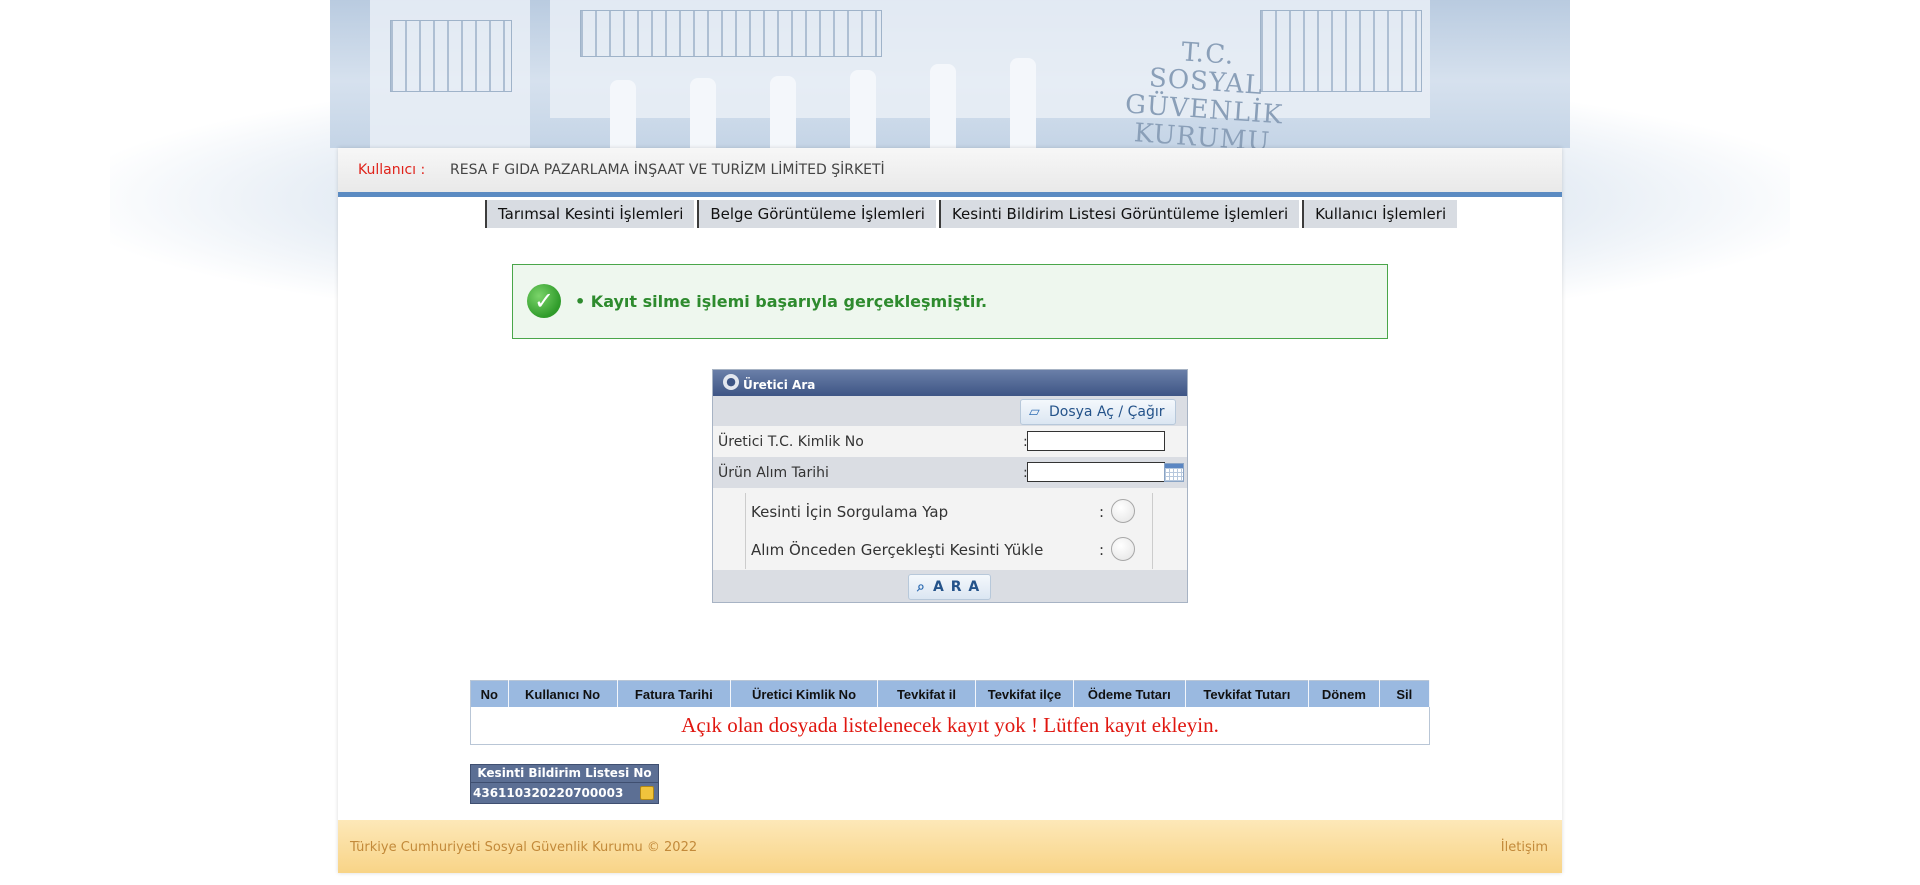 The width and height of the screenshot is (1920, 885). I want to click on user-label: Kullanıcı :, so click(392, 170).